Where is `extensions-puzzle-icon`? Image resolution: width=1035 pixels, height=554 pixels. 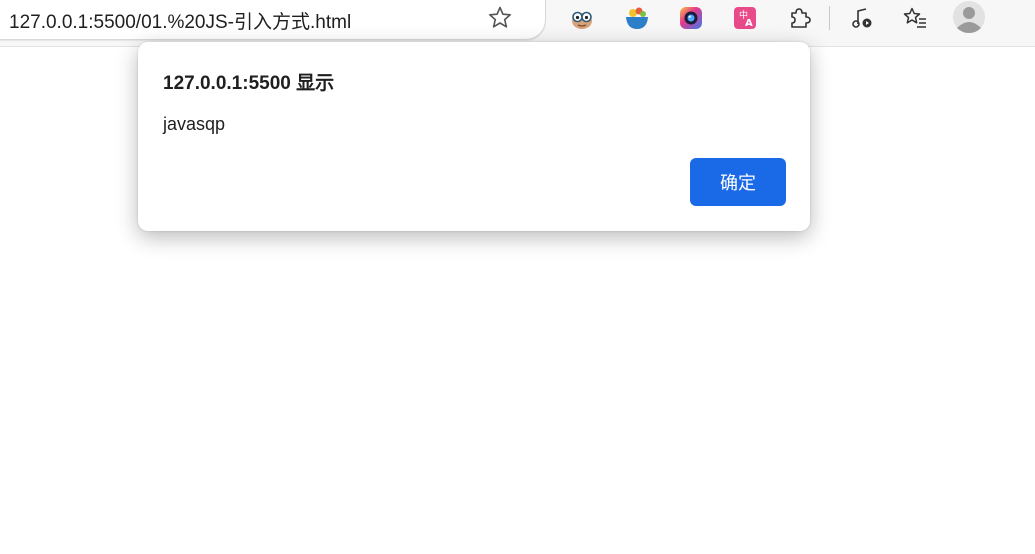 extensions-puzzle-icon is located at coordinates (799, 18).